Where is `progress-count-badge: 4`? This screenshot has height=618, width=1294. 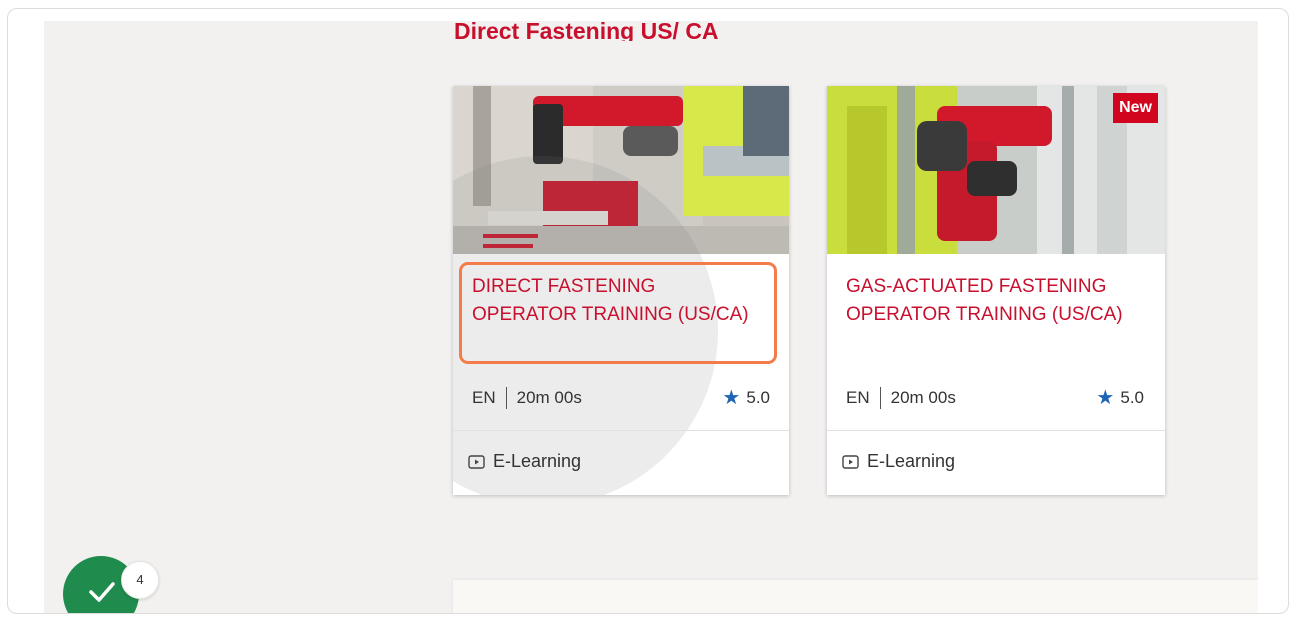
progress-count-badge: 4 is located at coordinates (140, 580).